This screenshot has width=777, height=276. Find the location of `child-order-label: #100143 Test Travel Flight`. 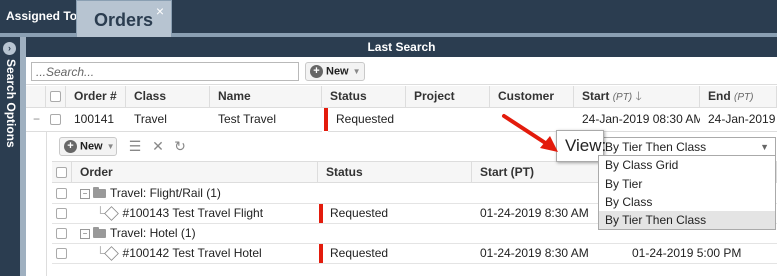

child-order-label: #100143 Test Travel Flight is located at coordinates (193, 213).